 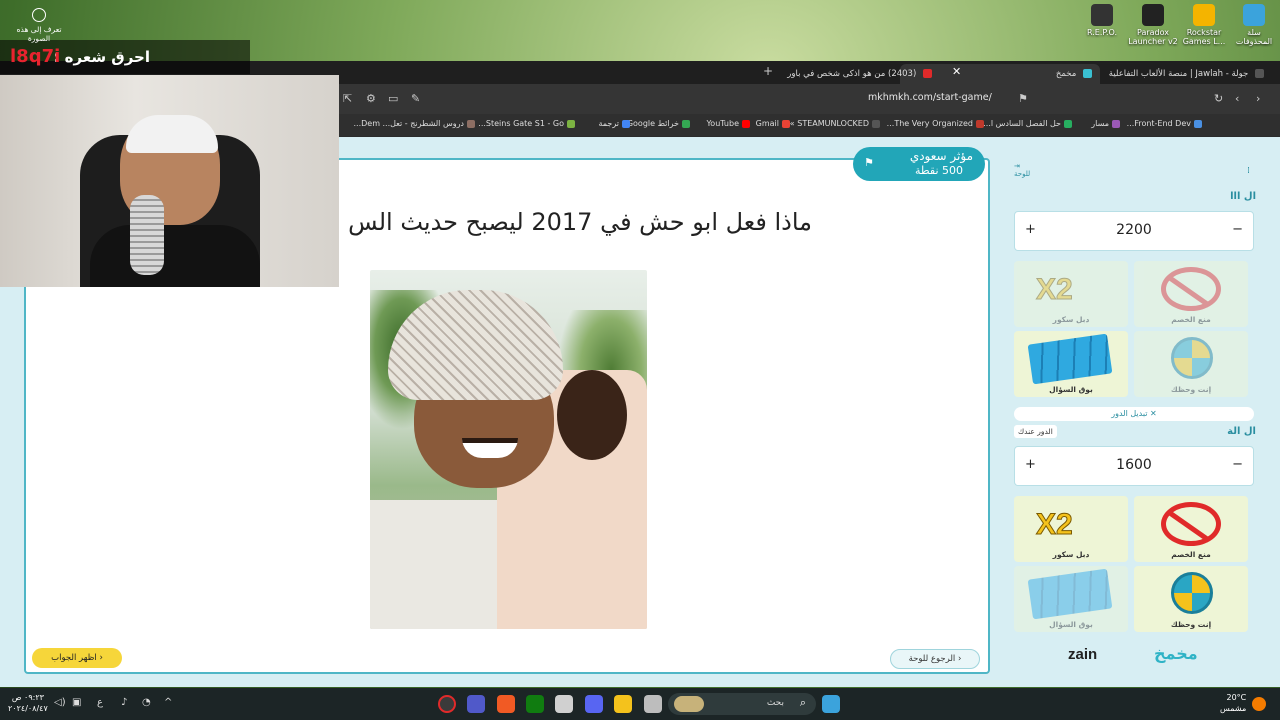 I want to click on desktop-icon-recycle-bin: سلة المحذوفات, so click(x=1254, y=25).